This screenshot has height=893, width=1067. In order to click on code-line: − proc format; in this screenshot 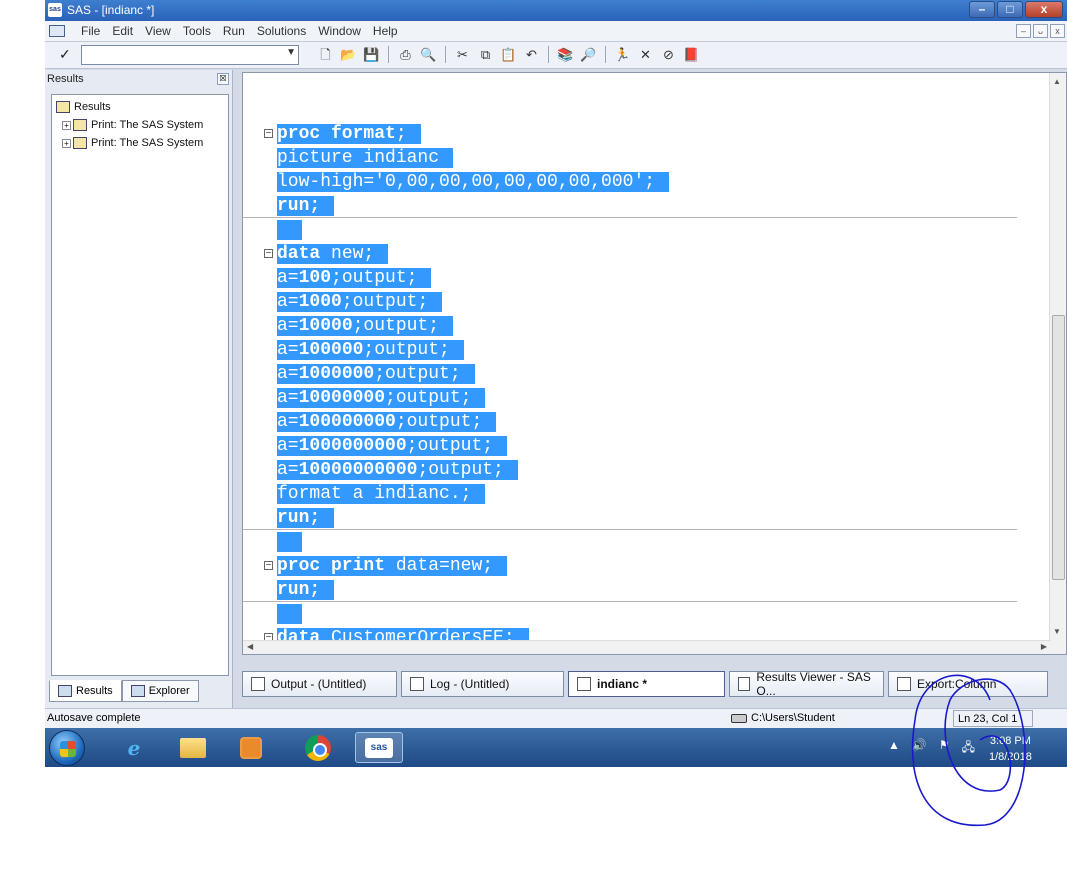, I will do `click(466, 134)`.